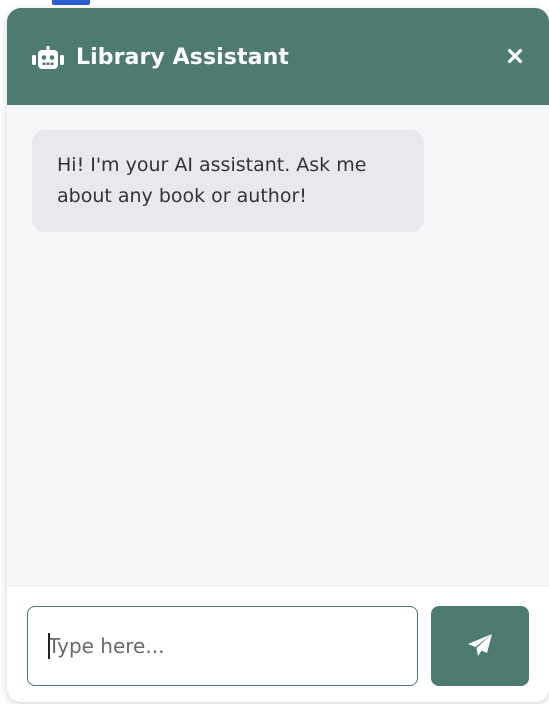 The width and height of the screenshot is (549, 704). What do you see at coordinates (49, 646) in the screenshot?
I see `text-cursor` at bounding box center [49, 646].